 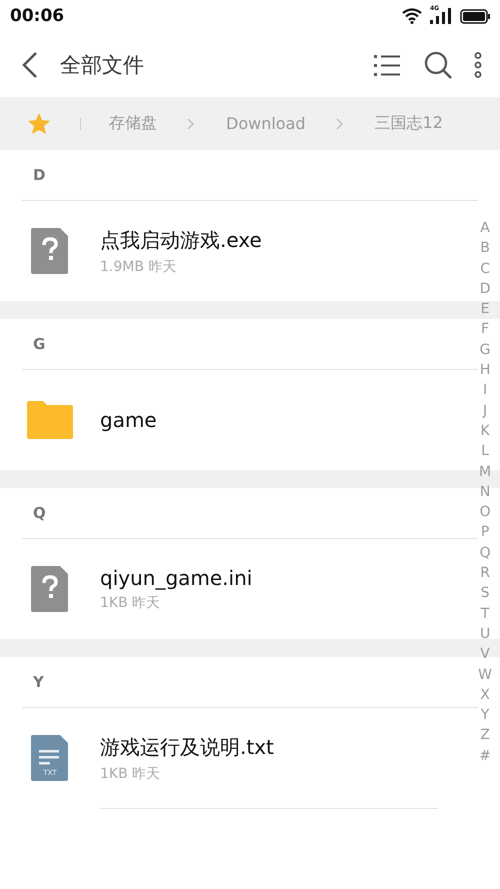 What do you see at coordinates (485, 228) in the screenshot?
I see `index-letter: A` at bounding box center [485, 228].